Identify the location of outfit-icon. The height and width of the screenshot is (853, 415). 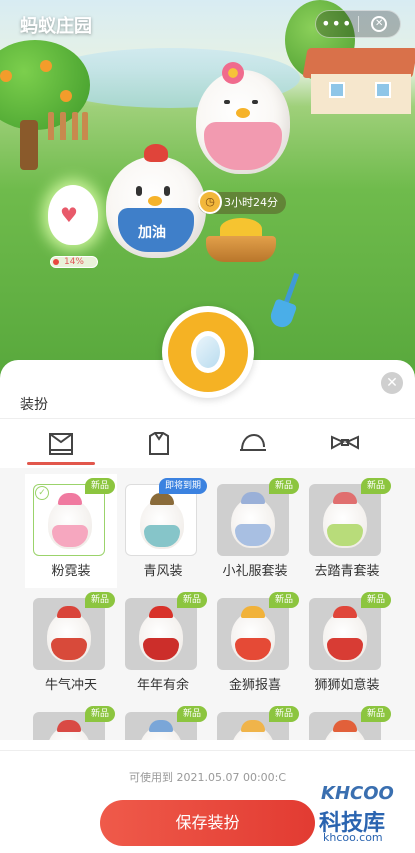
(61, 444).